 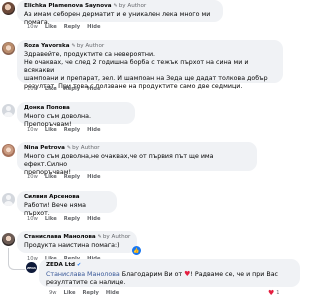 I want to click on mention-link: Станислава Манолова, so click(x=83, y=274).